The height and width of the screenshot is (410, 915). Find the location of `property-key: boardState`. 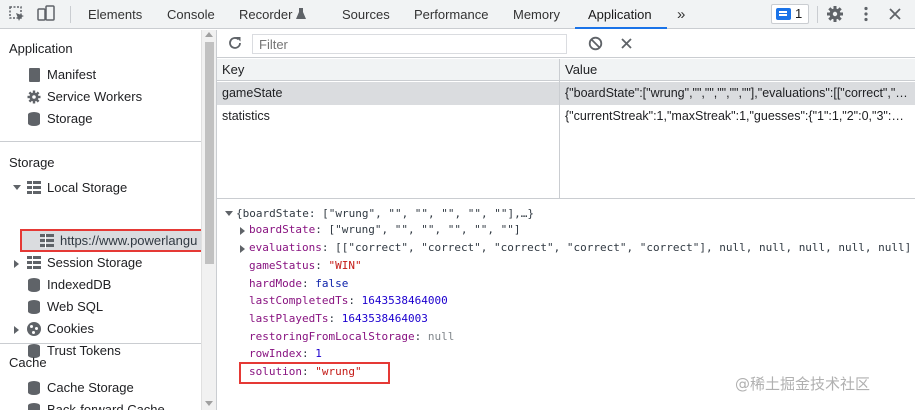

property-key: boardState is located at coordinates (282, 229).